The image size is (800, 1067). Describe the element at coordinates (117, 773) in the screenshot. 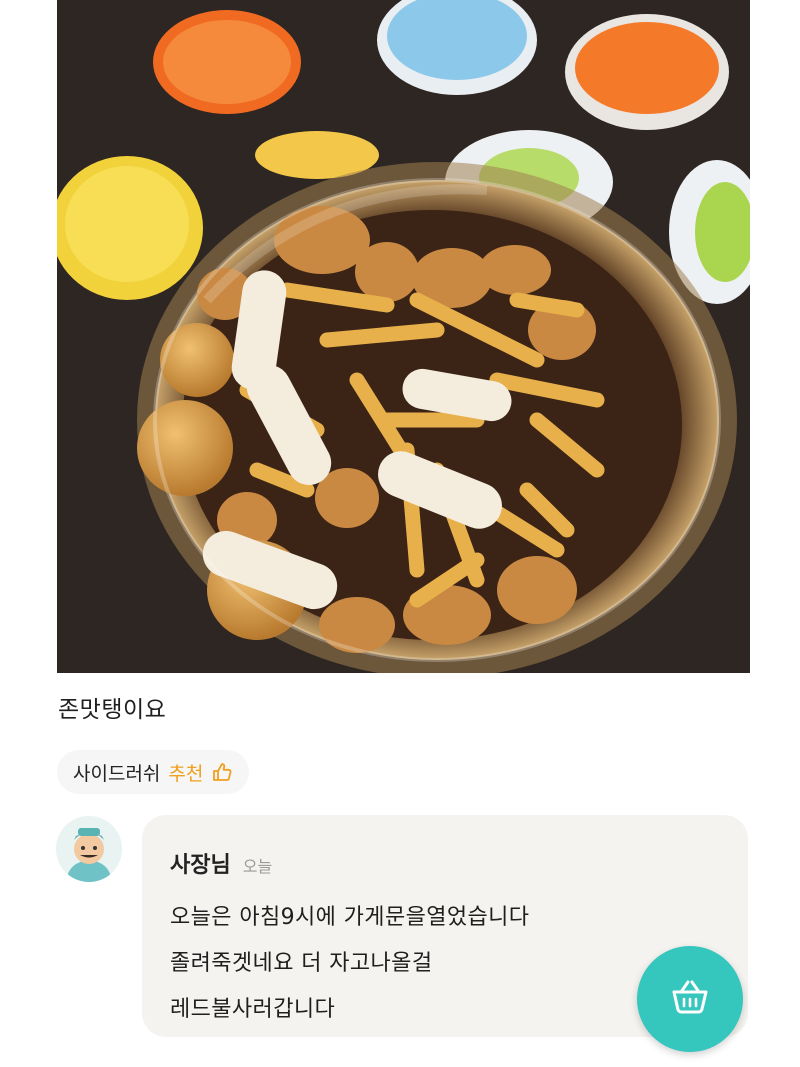

I see `menu-name: 사이드러쉬` at that location.